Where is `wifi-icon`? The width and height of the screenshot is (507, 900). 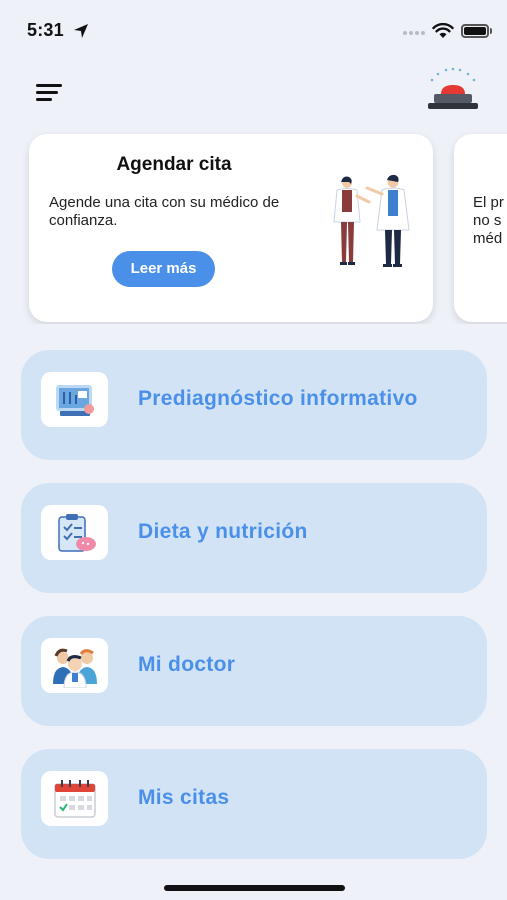
wifi-icon is located at coordinates (443, 30).